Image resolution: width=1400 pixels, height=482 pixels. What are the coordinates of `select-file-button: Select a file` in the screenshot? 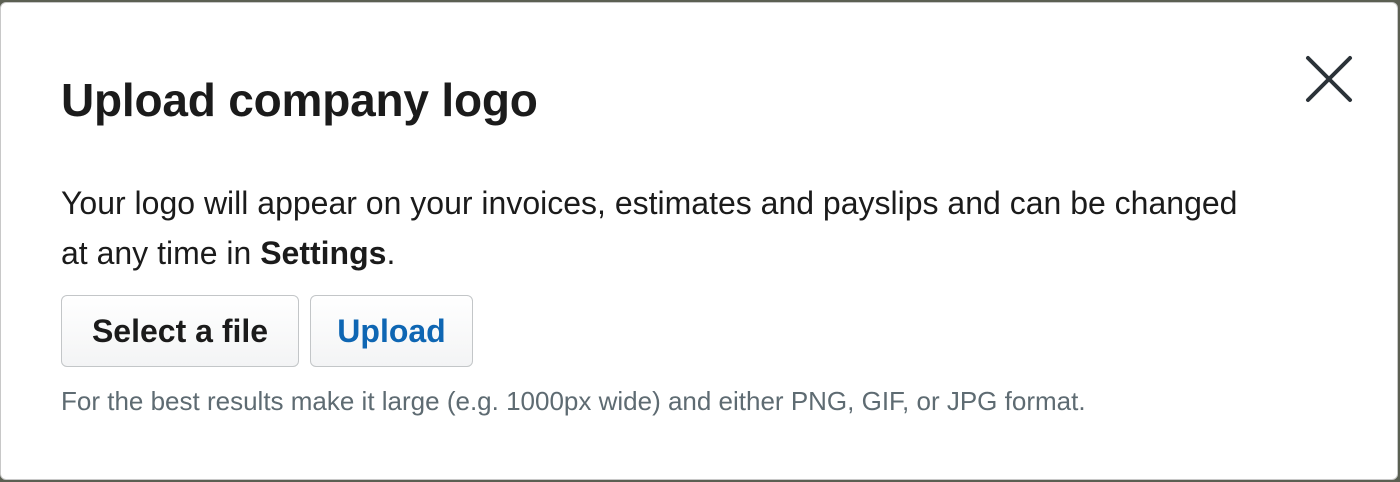 It's located at (180, 331).